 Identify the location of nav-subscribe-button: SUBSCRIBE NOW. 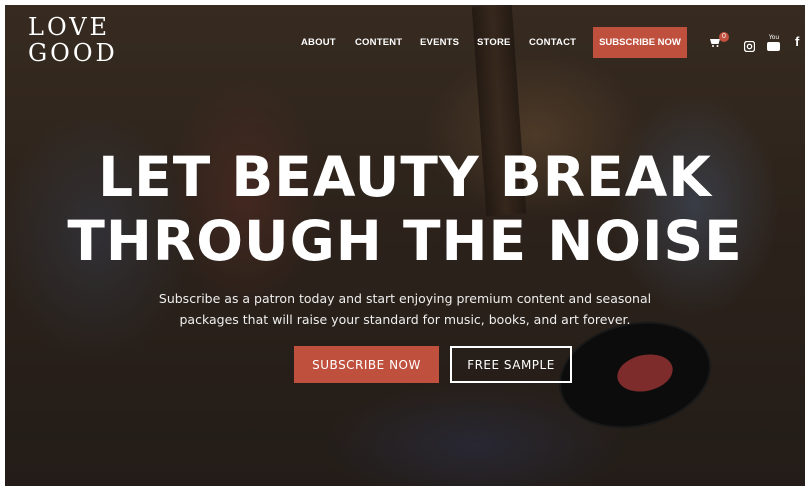
(640, 42).